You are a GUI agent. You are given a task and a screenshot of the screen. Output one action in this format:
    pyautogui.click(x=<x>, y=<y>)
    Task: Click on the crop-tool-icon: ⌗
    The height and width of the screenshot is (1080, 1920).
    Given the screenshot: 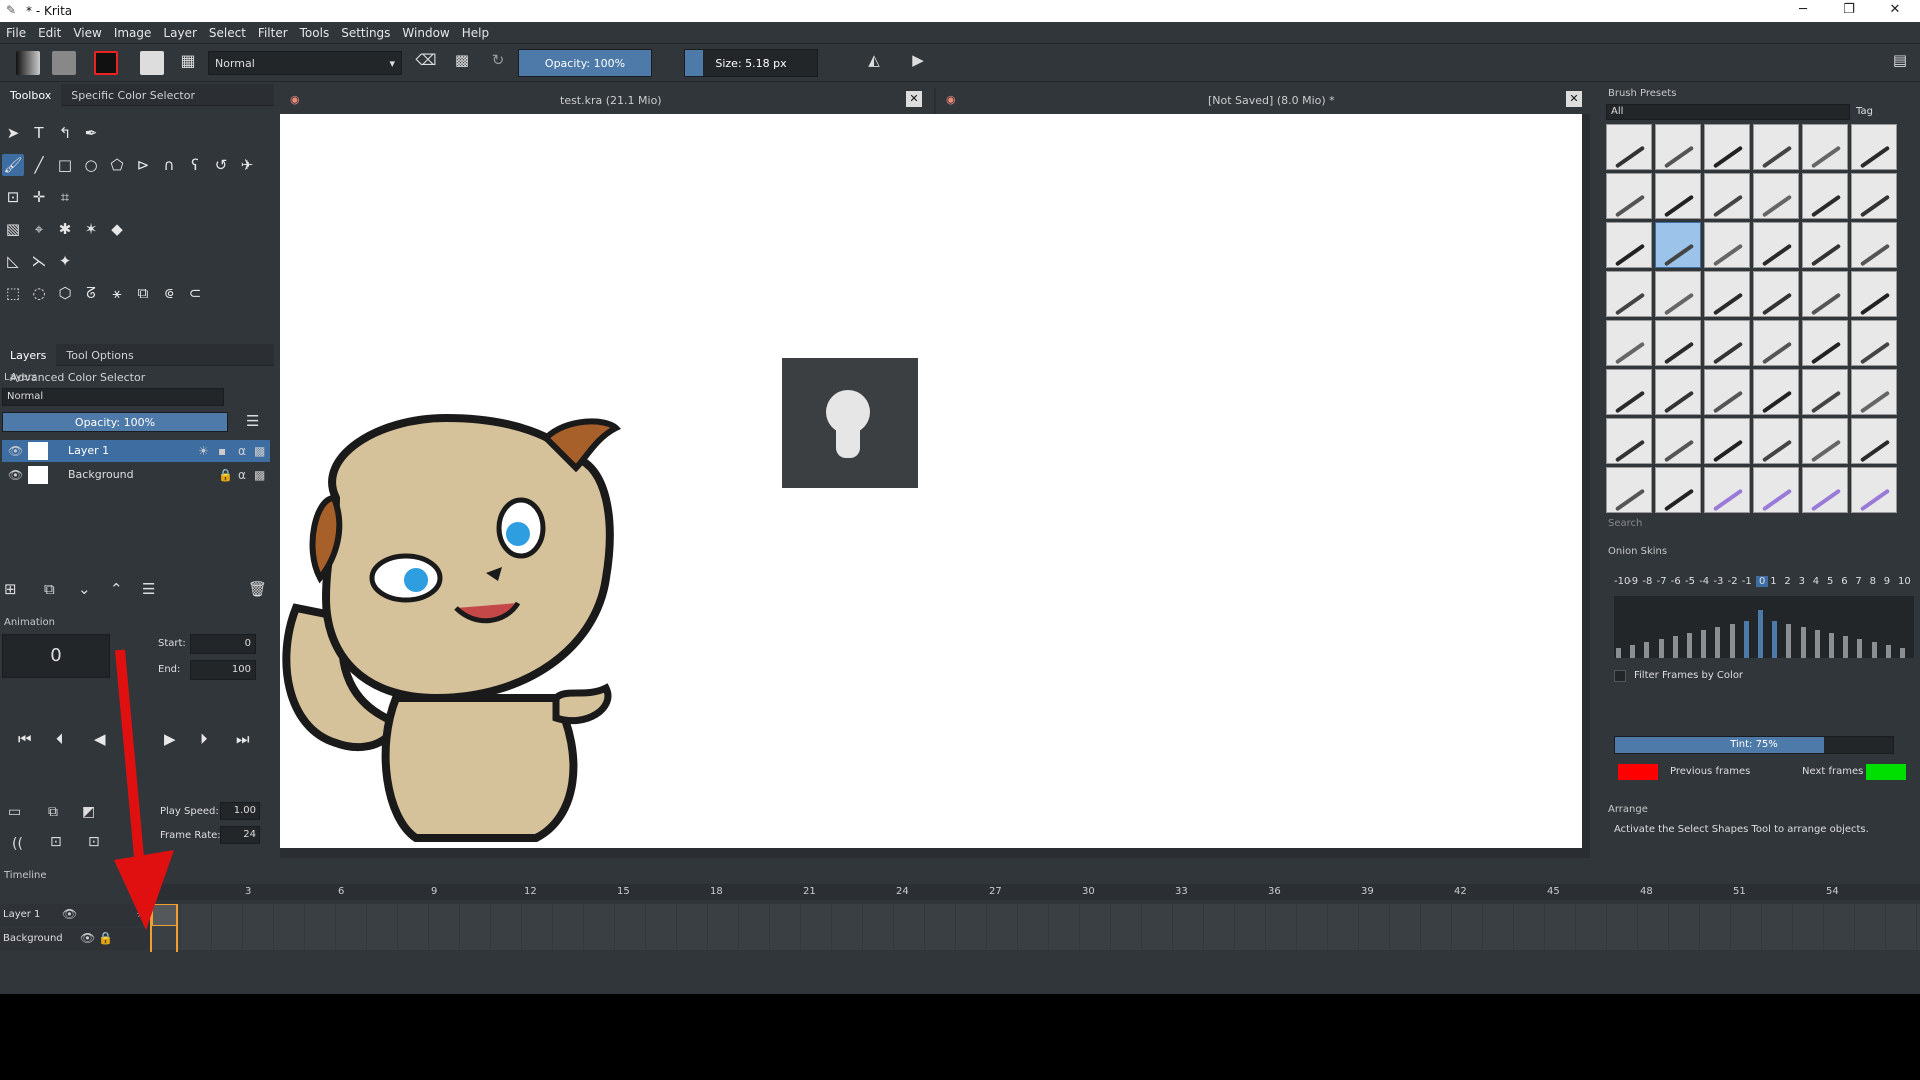 What is the action you would take?
    pyautogui.click(x=65, y=197)
    